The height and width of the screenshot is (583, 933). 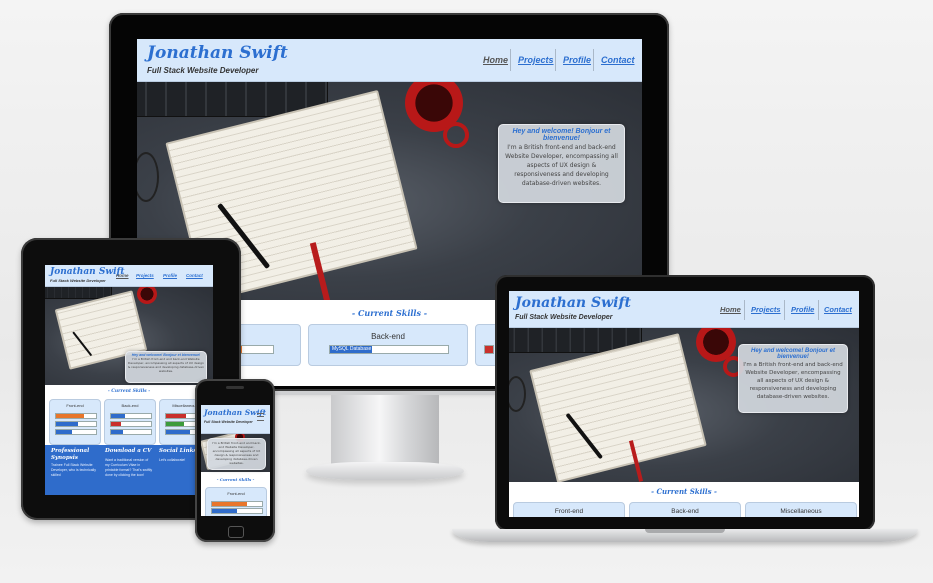 What do you see at coordinates (618, 407) in the screenshot?
I see `notebook-image` at bounding box center [618, 407].